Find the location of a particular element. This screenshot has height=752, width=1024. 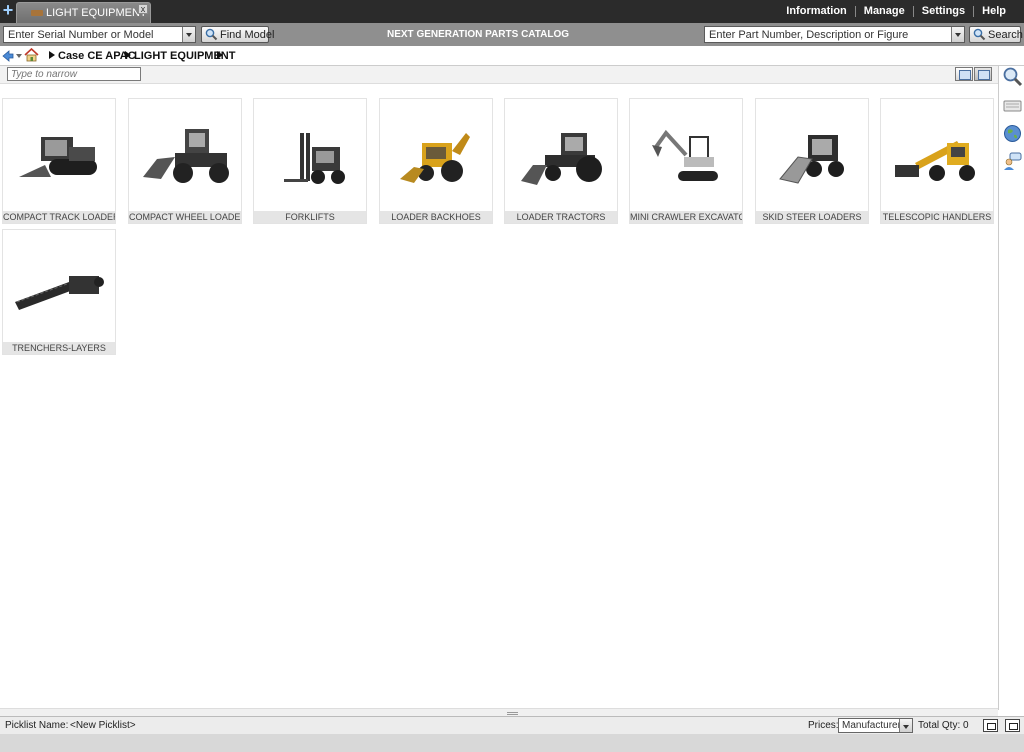

splitter-grip-icon is located at coordinates (512, 713).